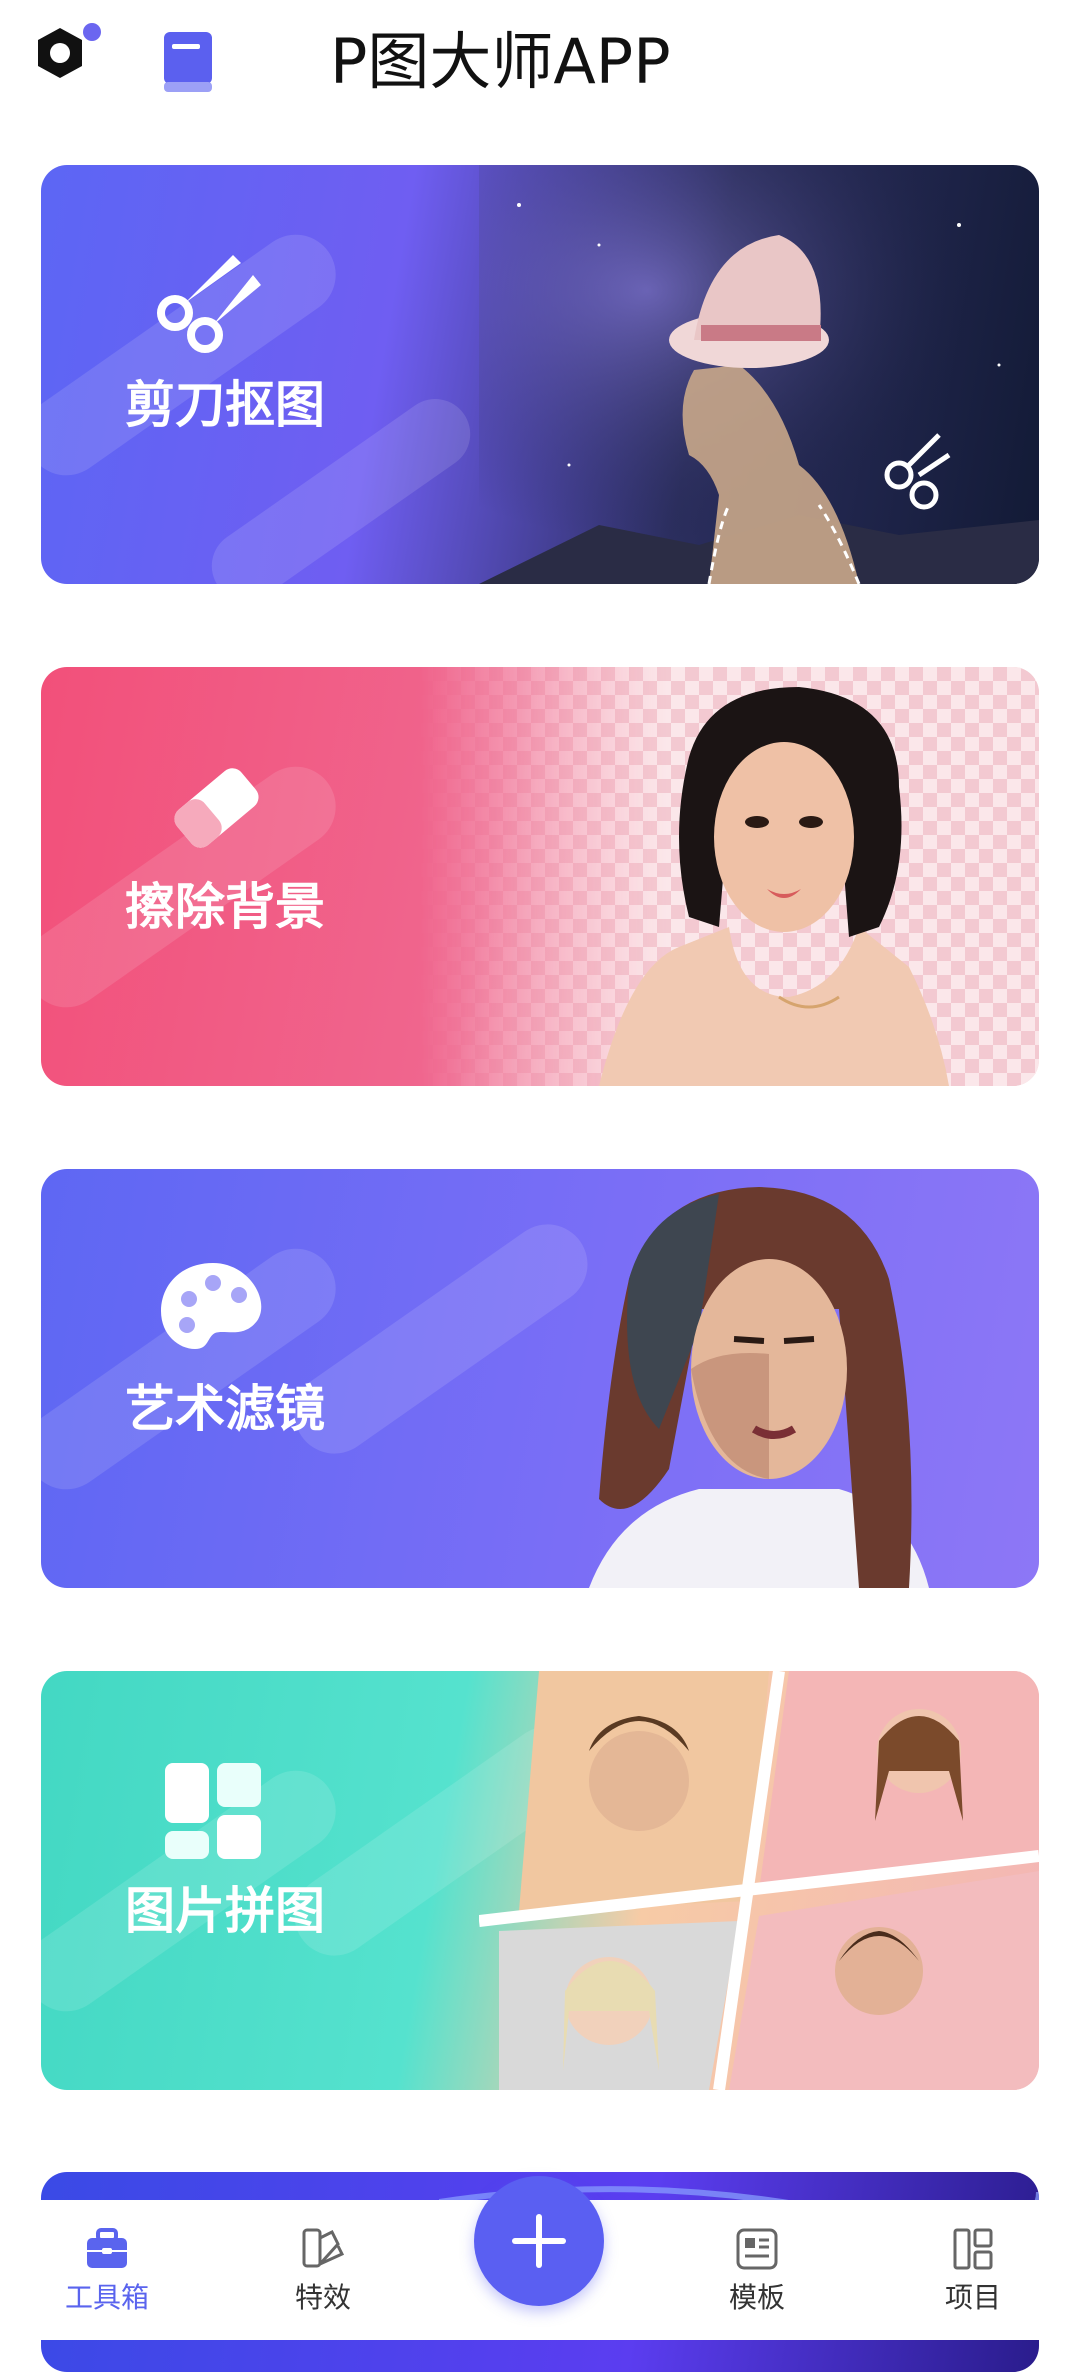 The image size is (1080, 2372). I want to click on book-icon, so click(188, 63).